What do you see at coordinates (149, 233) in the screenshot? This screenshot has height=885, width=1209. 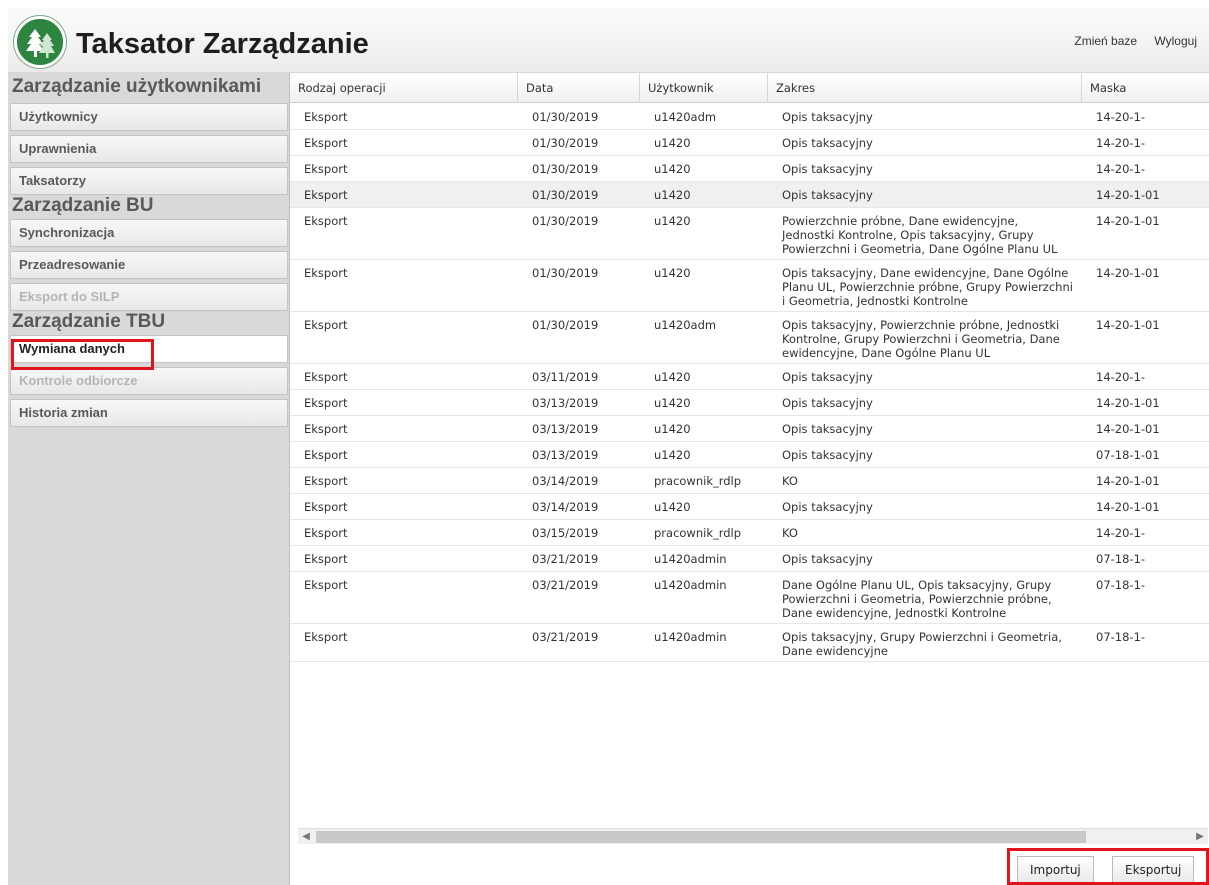 I see `sidebar-item-synchronization: Synchronizacja` at bounding box center [149, 233].